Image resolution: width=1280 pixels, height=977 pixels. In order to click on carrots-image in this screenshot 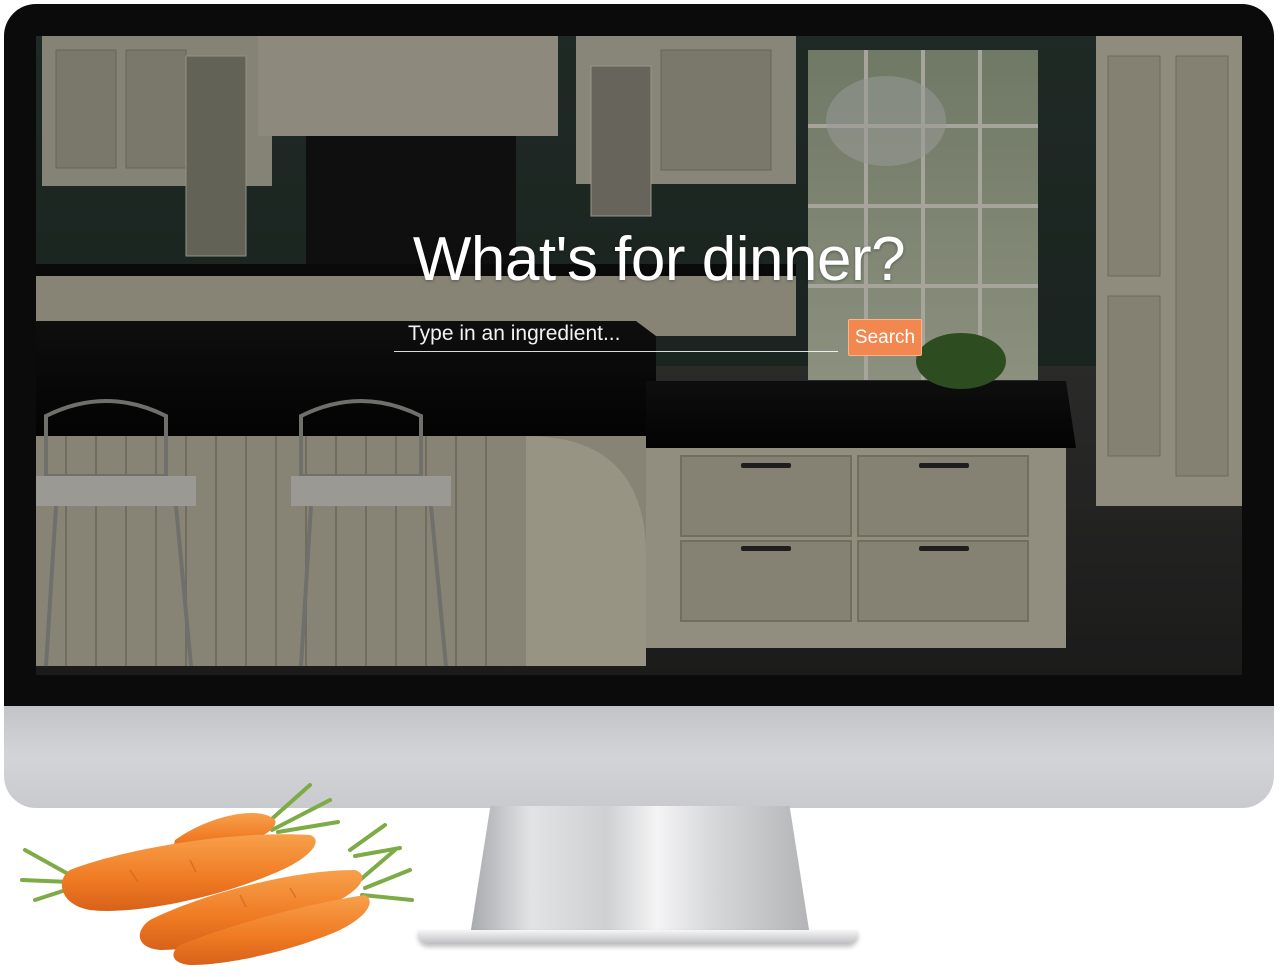, I will do `click(217, 874)`.